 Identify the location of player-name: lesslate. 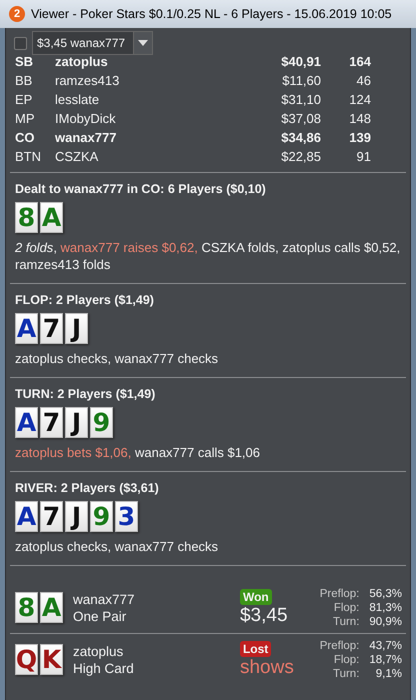
(77, 100).